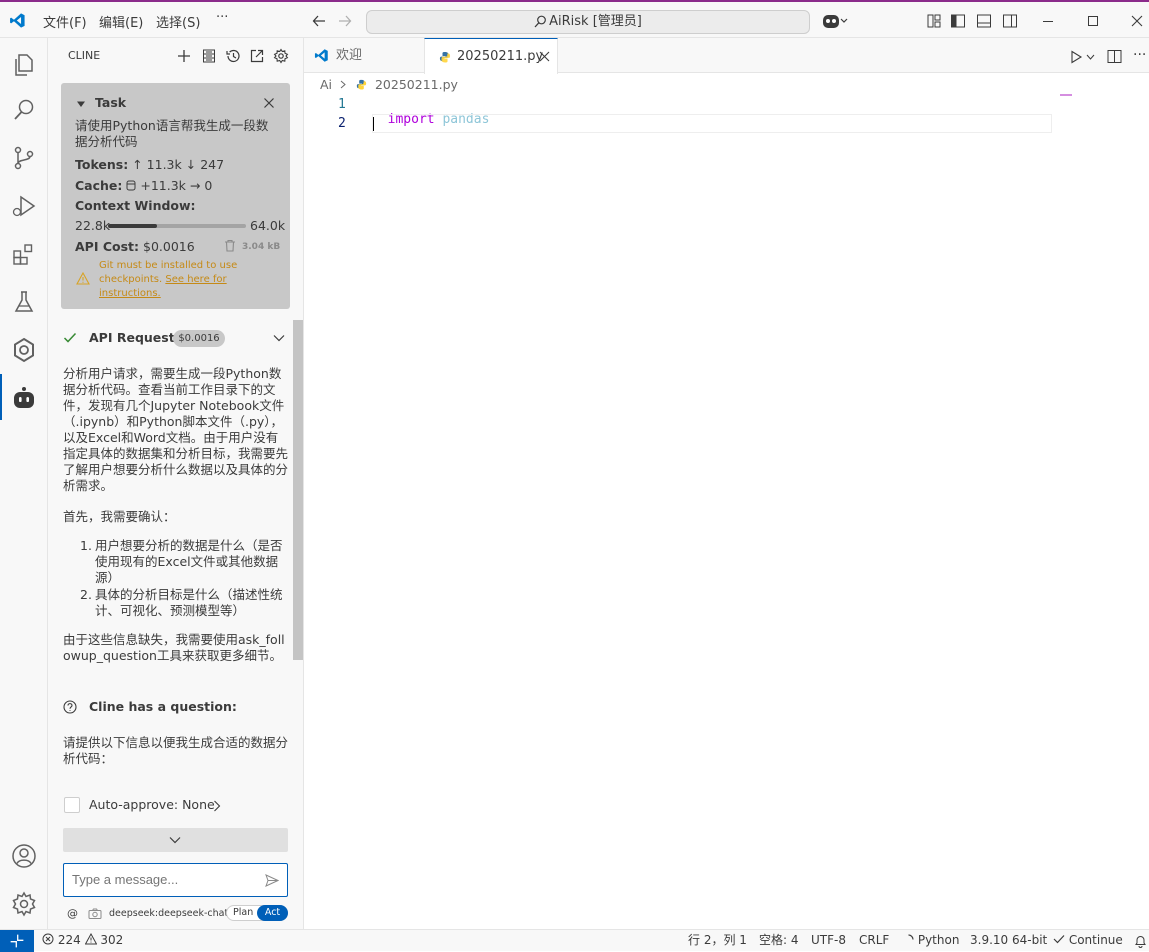 This screenshot has width=1149, height=952. I want to click on message-input-box, so click(175, 880).